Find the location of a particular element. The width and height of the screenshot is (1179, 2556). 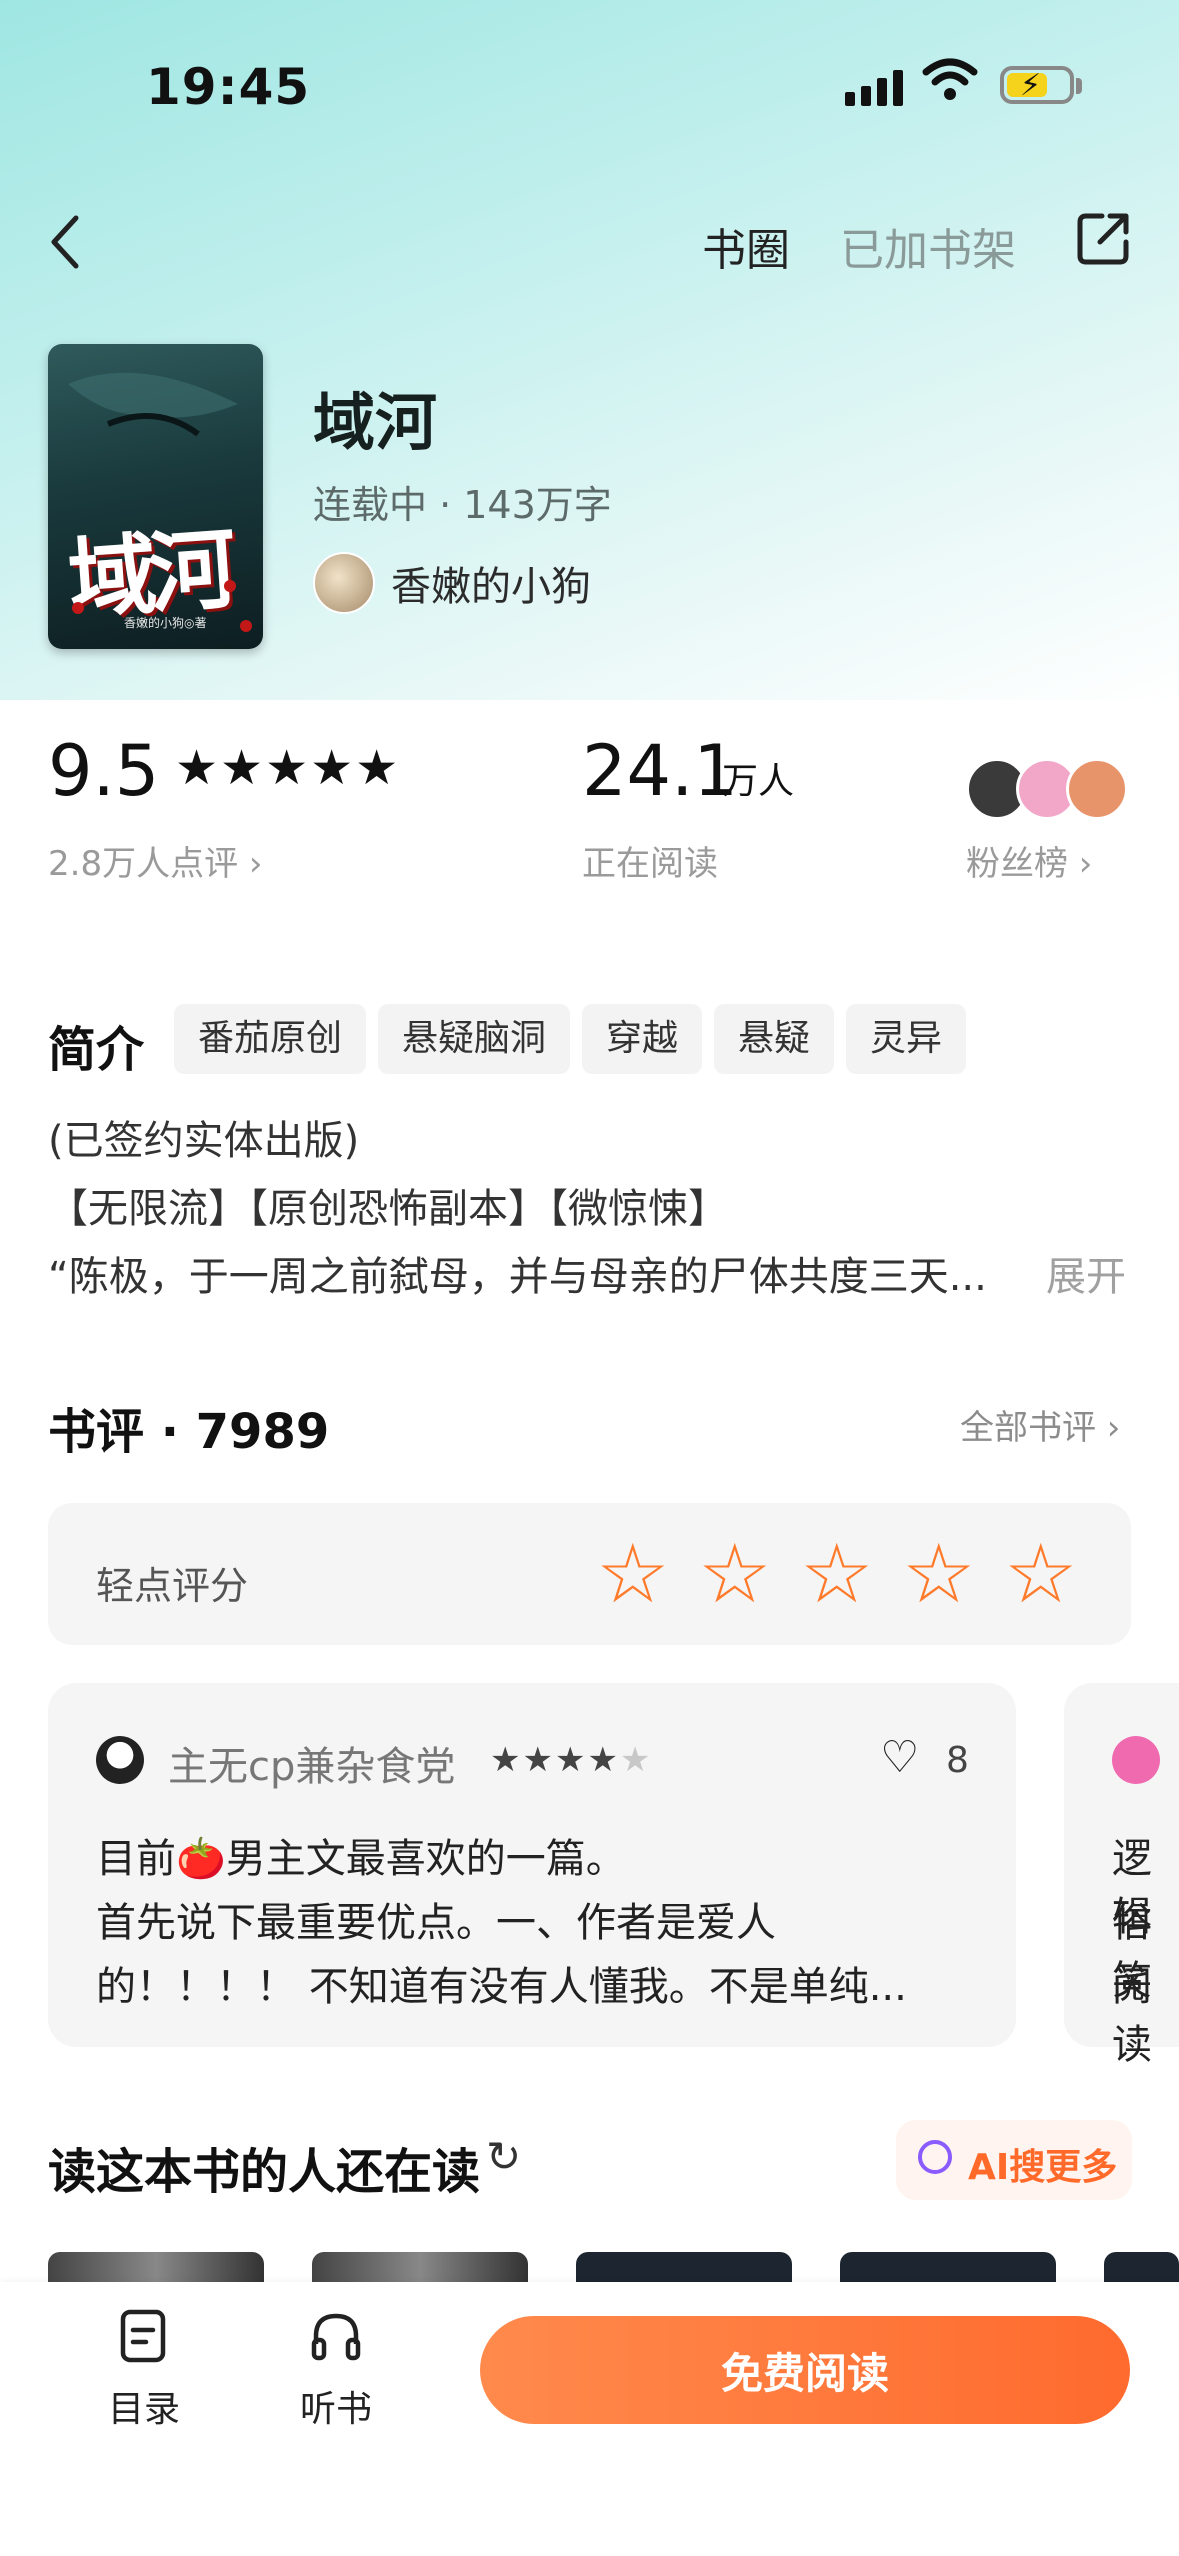

fan-avatar is located at coordinates (1097, 789).